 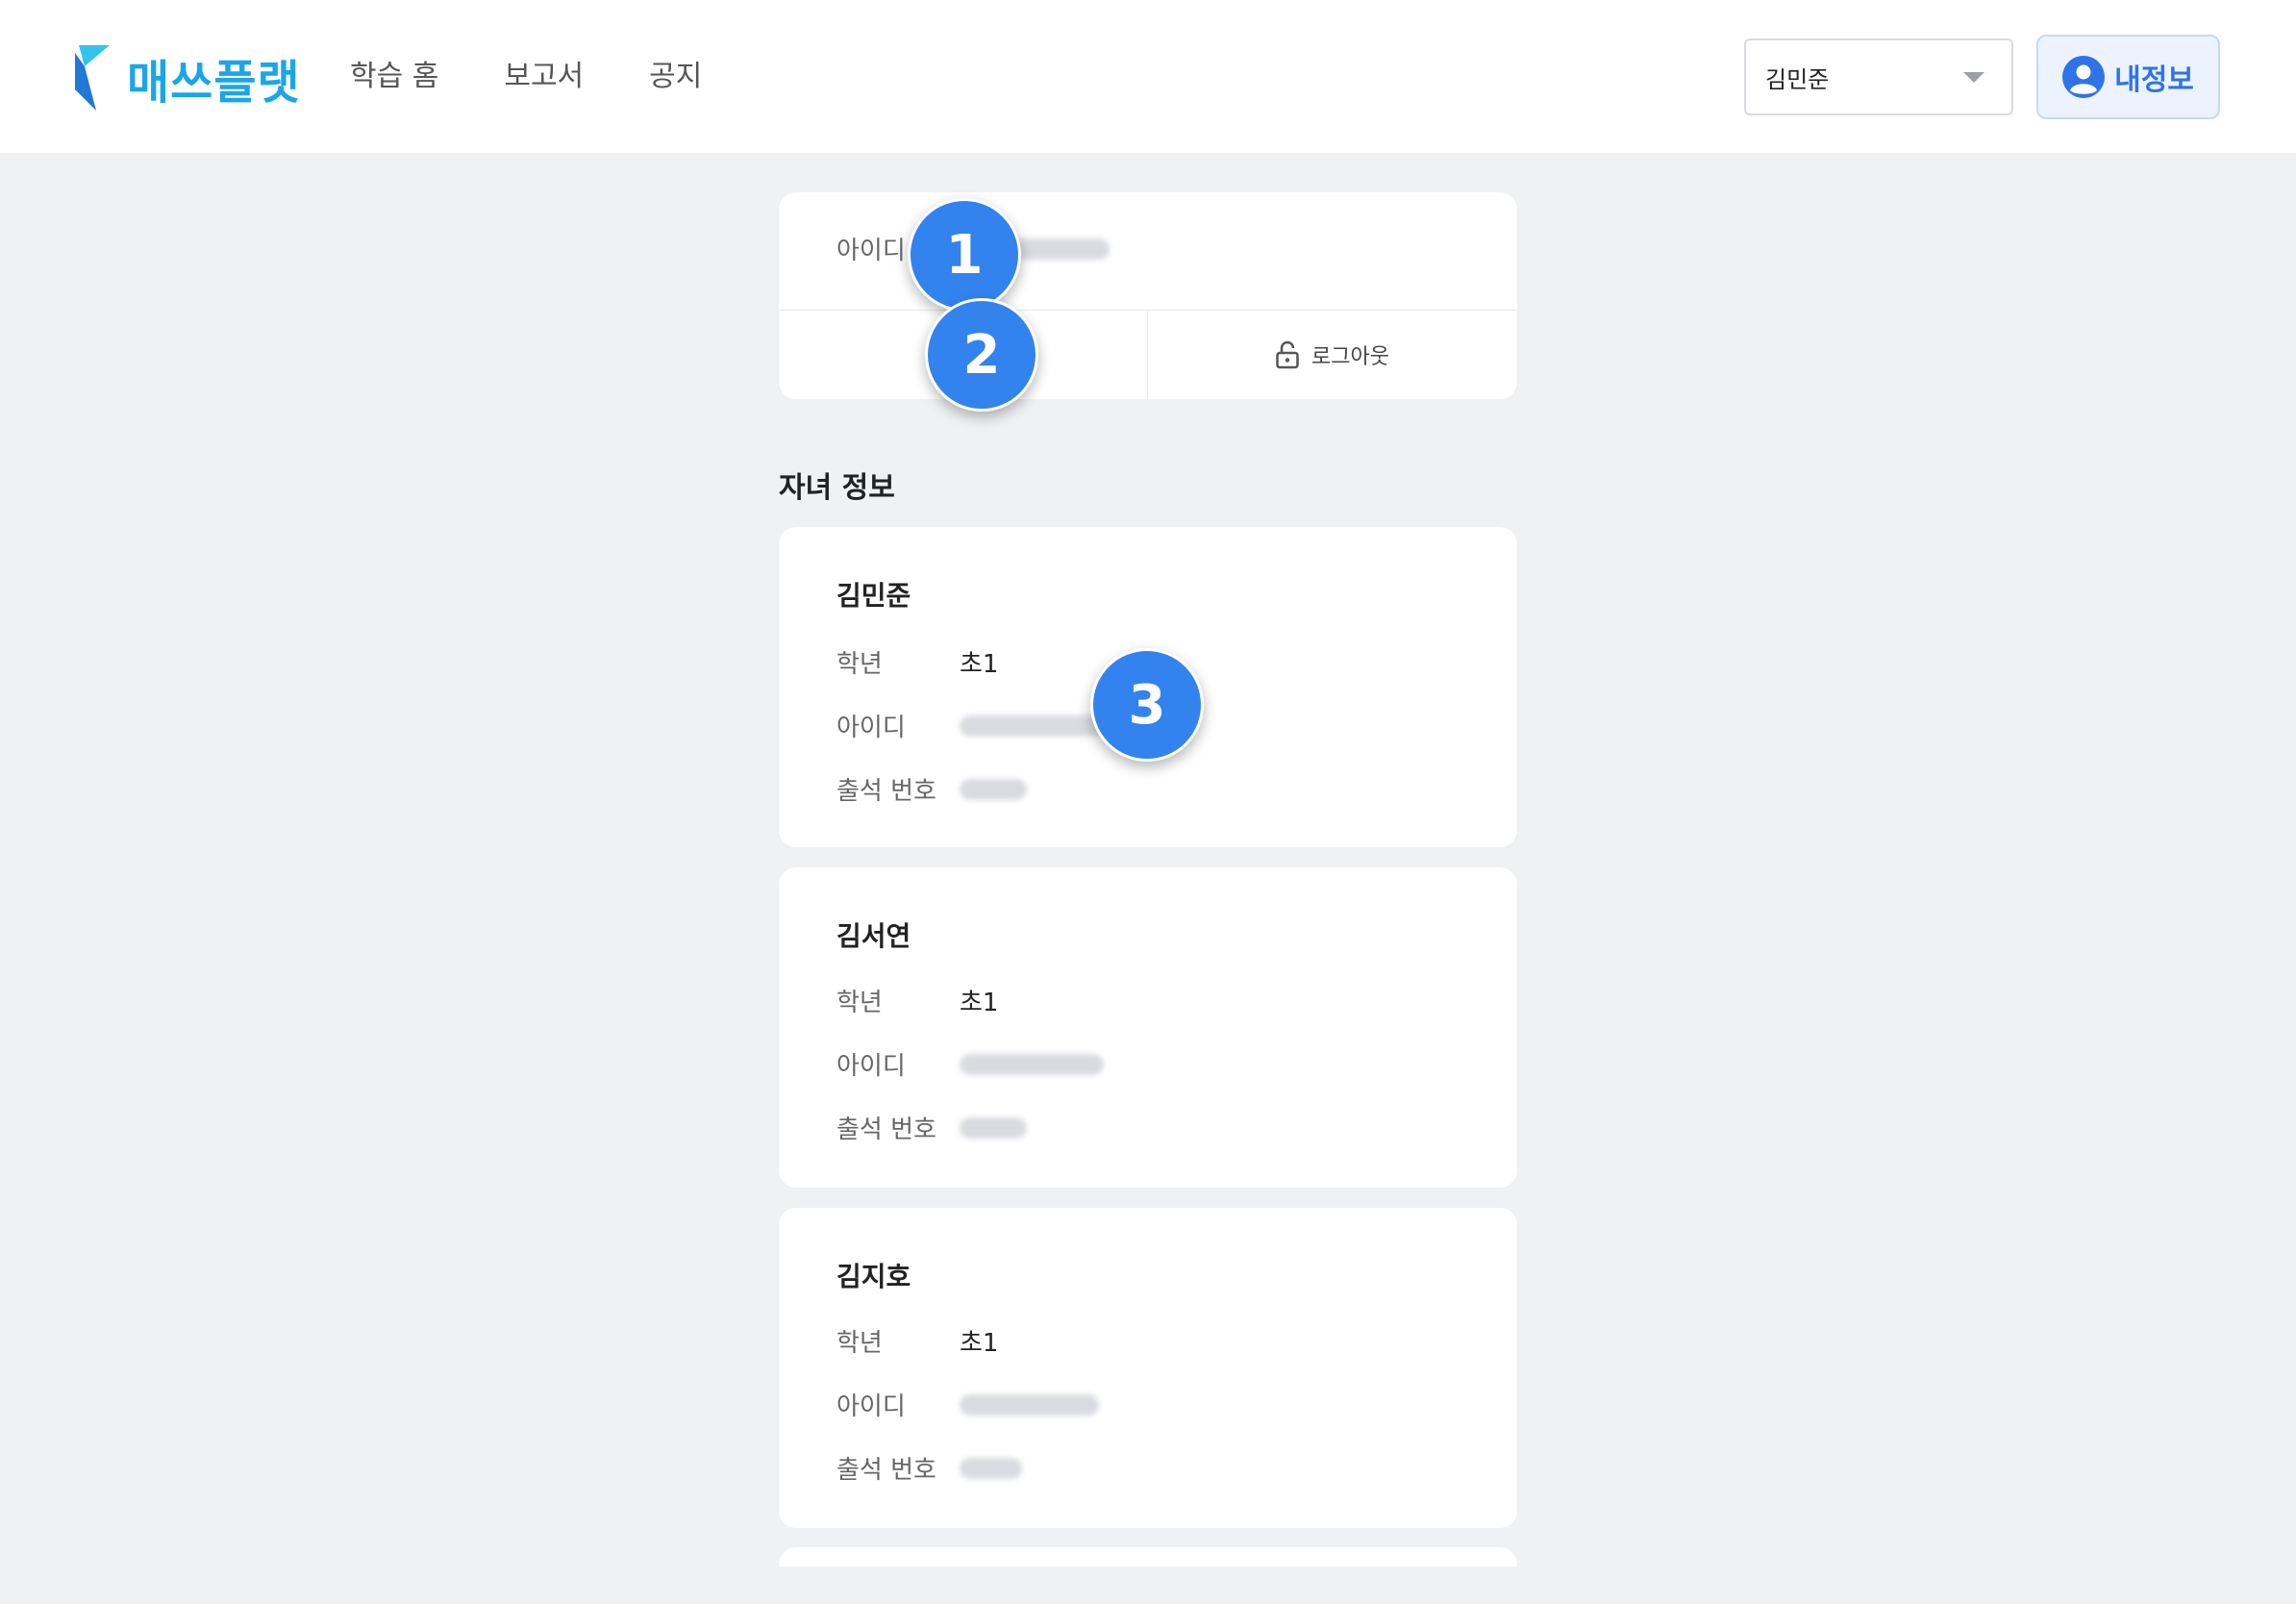 I want to click on lock-open-icon, so click(x=1287, y=354).